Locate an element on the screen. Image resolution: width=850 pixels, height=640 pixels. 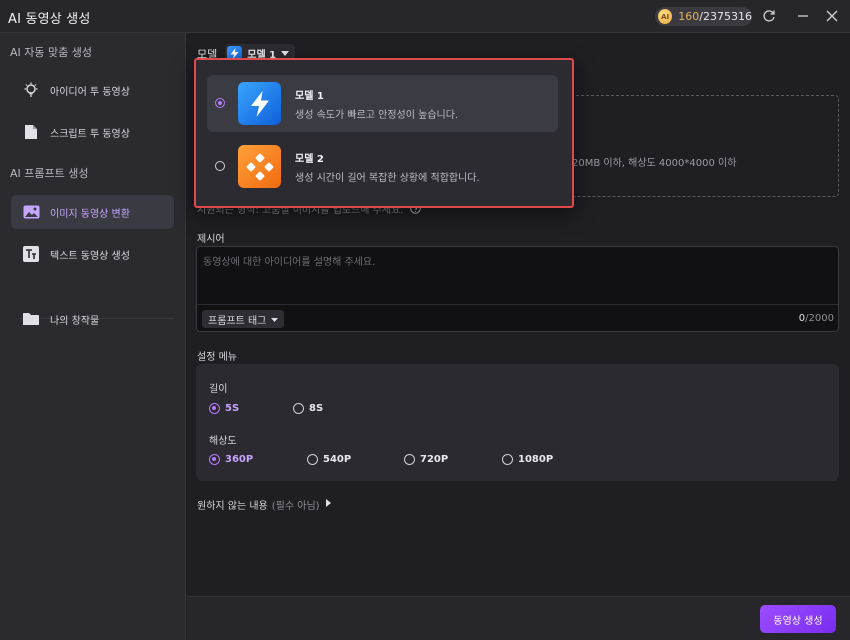
close-icon is located at coordinates (832, 16).